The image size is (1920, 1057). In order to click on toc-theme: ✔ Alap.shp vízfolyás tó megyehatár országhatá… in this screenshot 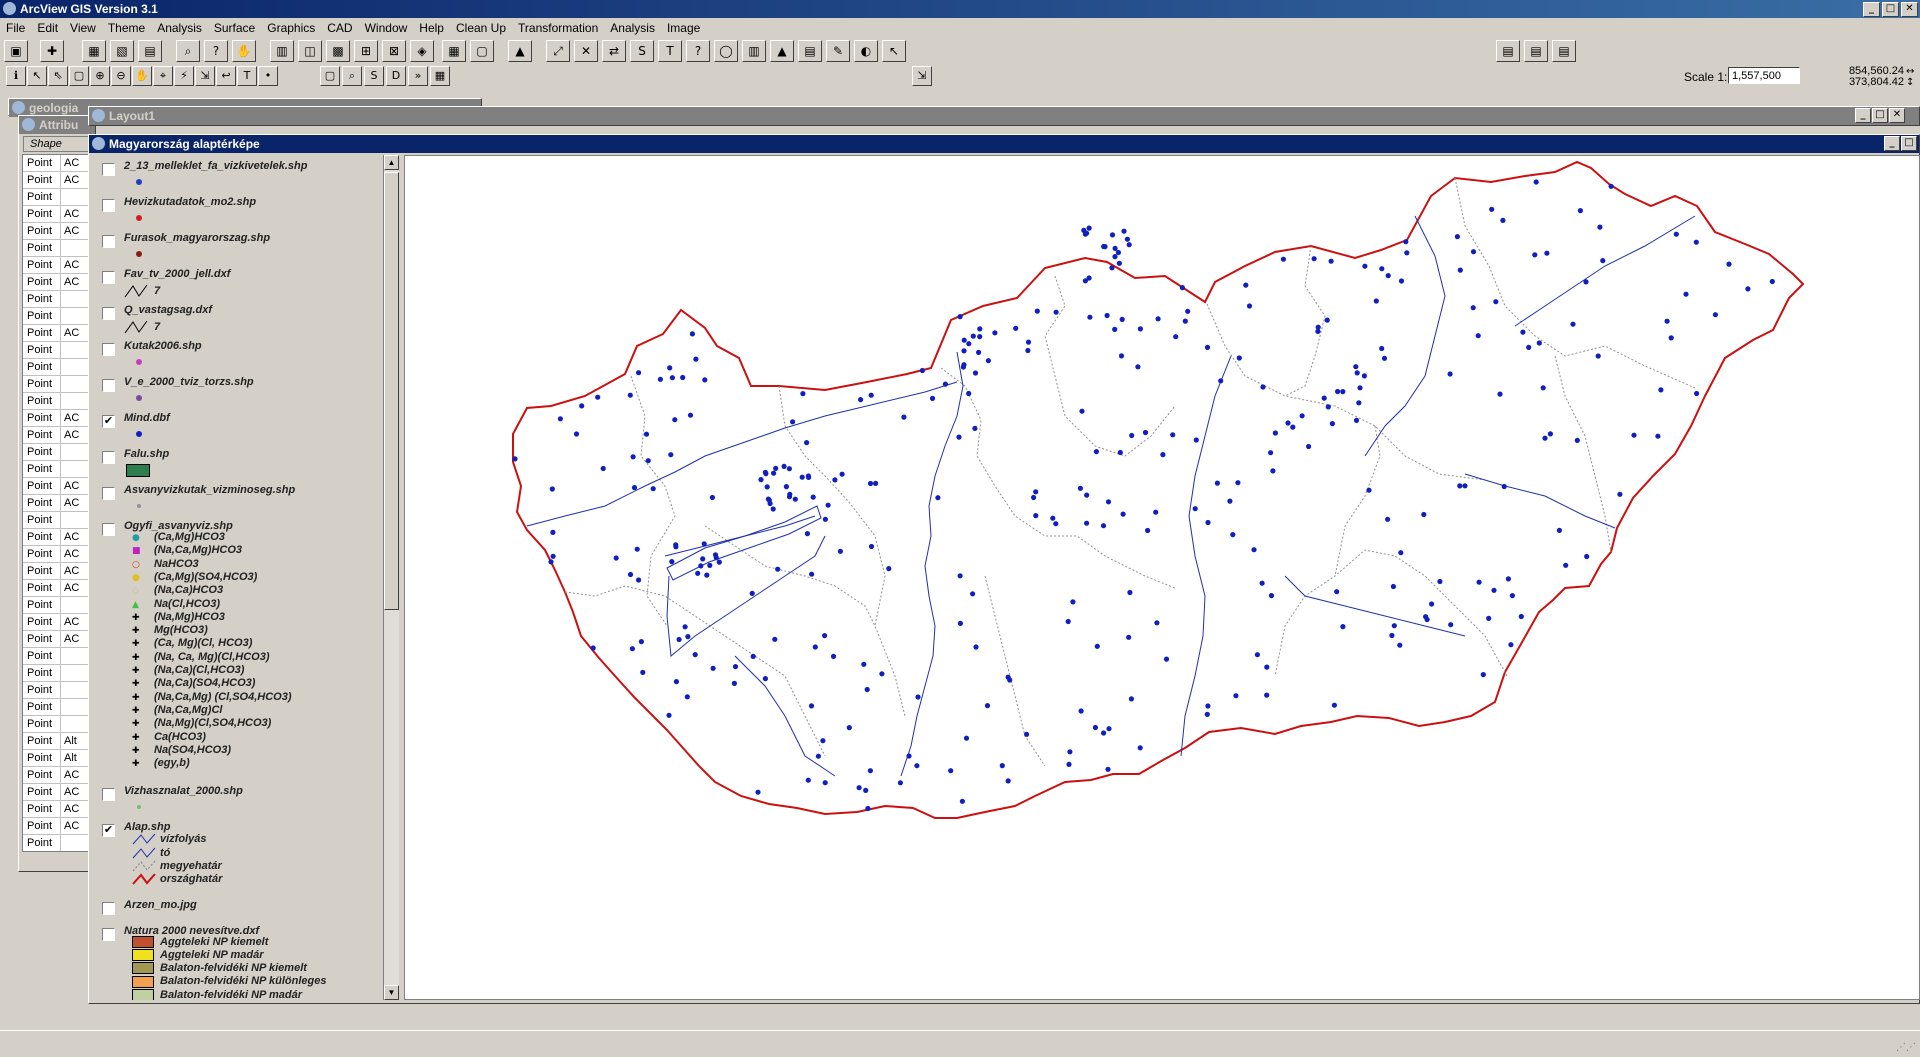, I will do `click(237, 856)`.